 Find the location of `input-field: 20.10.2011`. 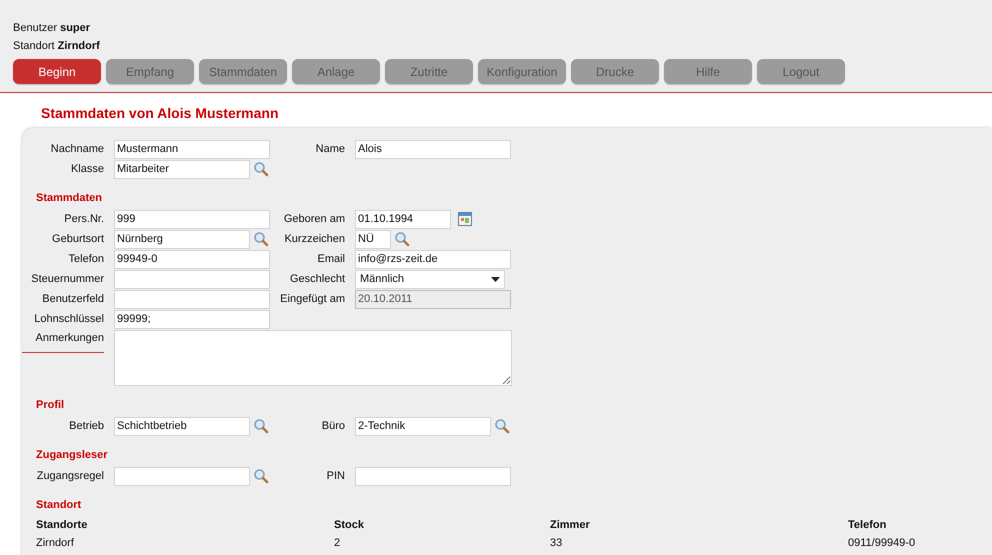

input-field: 20.10.2011 is located at coordinates (433, 299).